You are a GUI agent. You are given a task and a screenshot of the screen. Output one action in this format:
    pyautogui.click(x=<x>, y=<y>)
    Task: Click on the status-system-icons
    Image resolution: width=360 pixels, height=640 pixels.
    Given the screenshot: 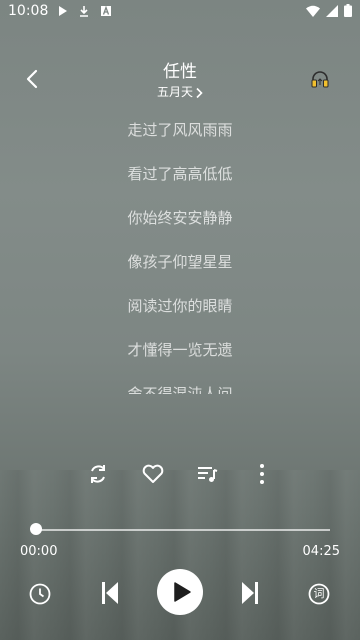 What is the action you would take?
    pyautogui.click(x=329, y=10)
    